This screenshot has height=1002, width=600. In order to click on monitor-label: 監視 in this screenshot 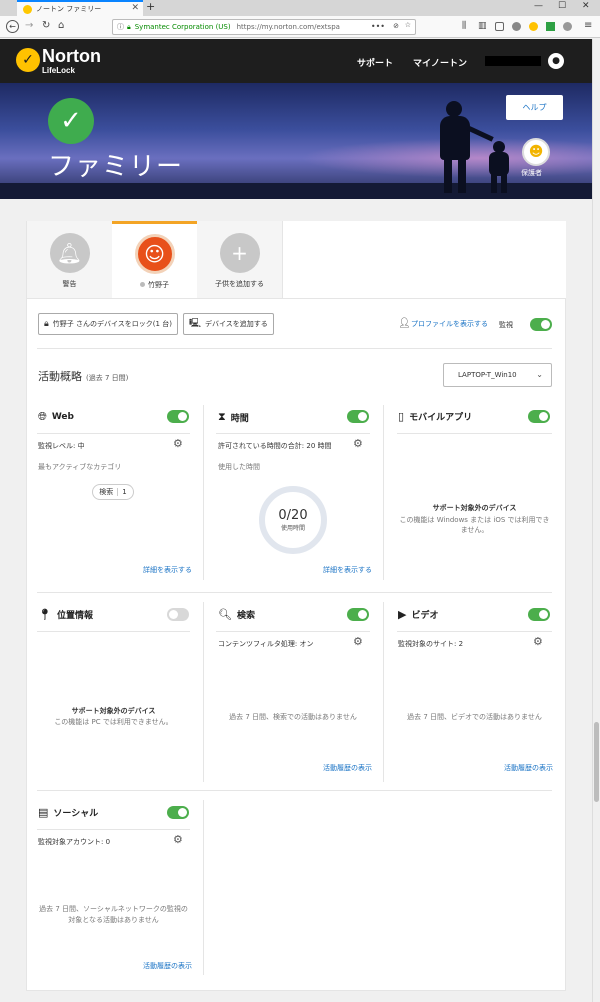, I will do `click(506, 325)`.